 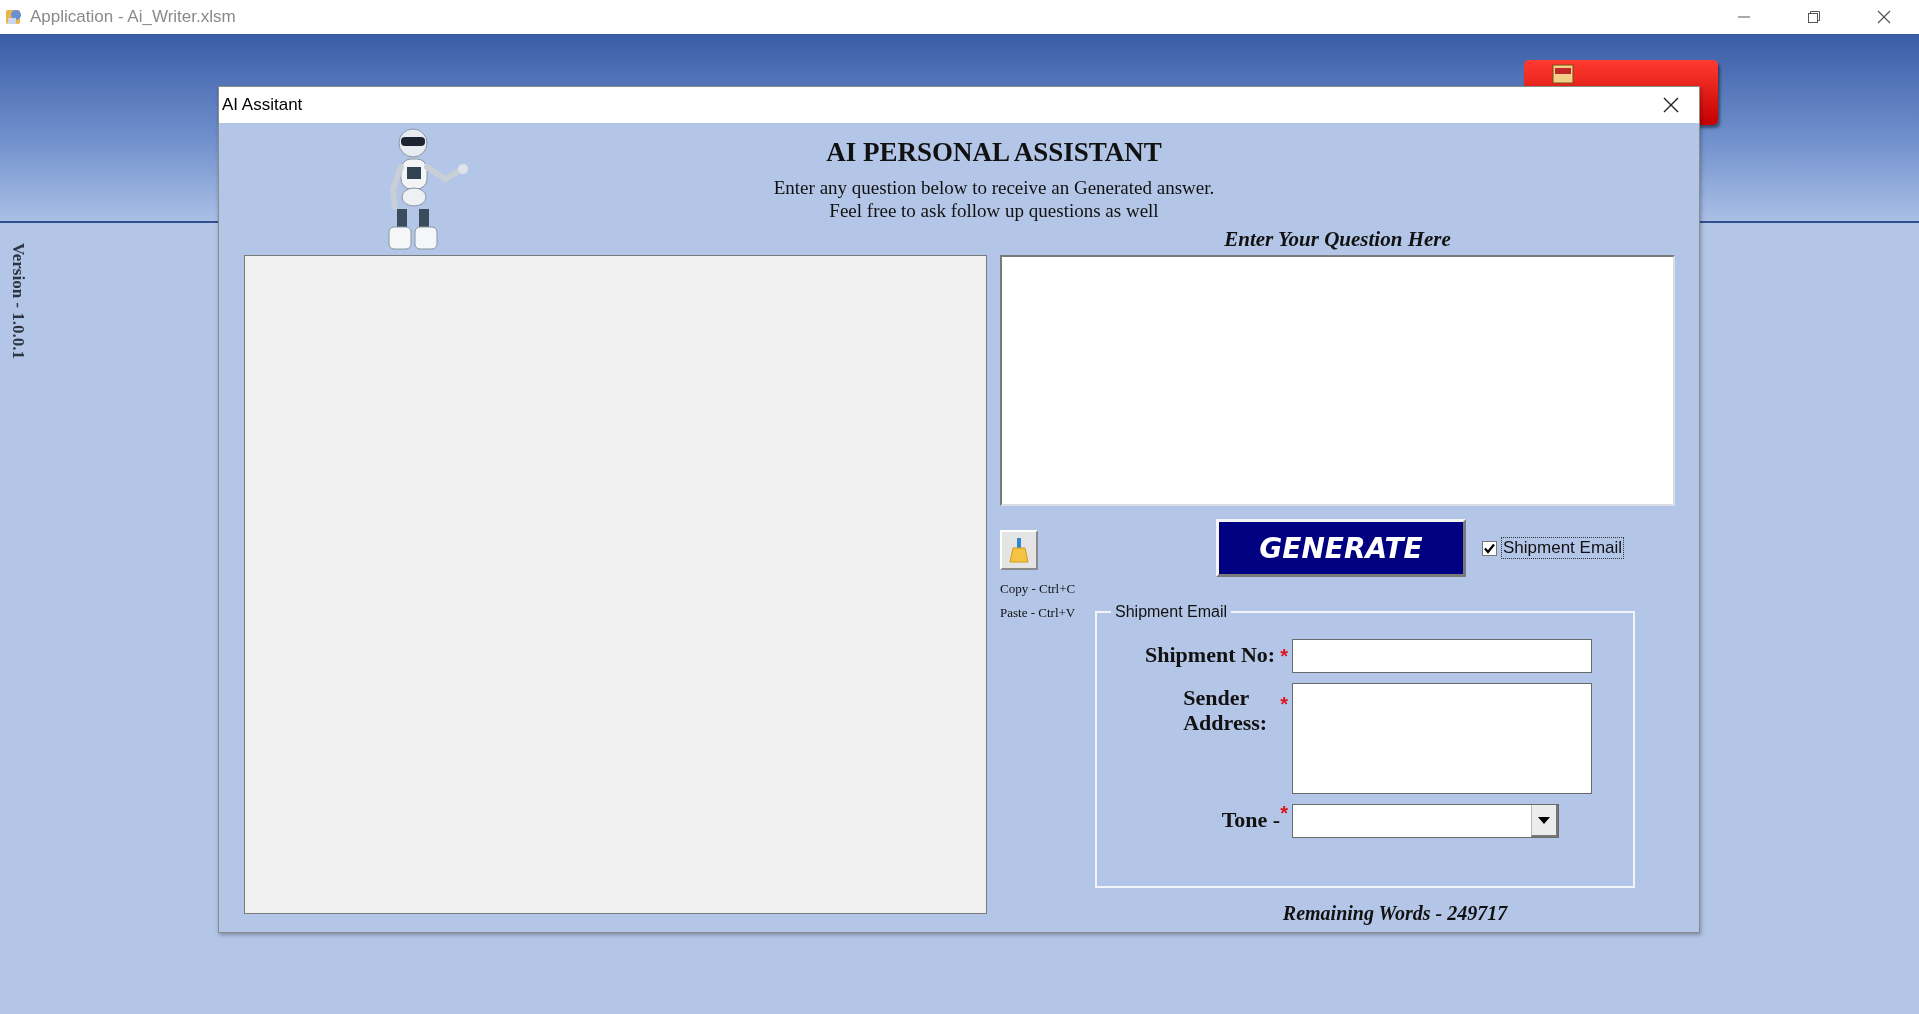 What do you see at coordinates (1210, 655) in the screenshot?
I see `field-label: Shipment No:` at bounding box center [1210, 655].